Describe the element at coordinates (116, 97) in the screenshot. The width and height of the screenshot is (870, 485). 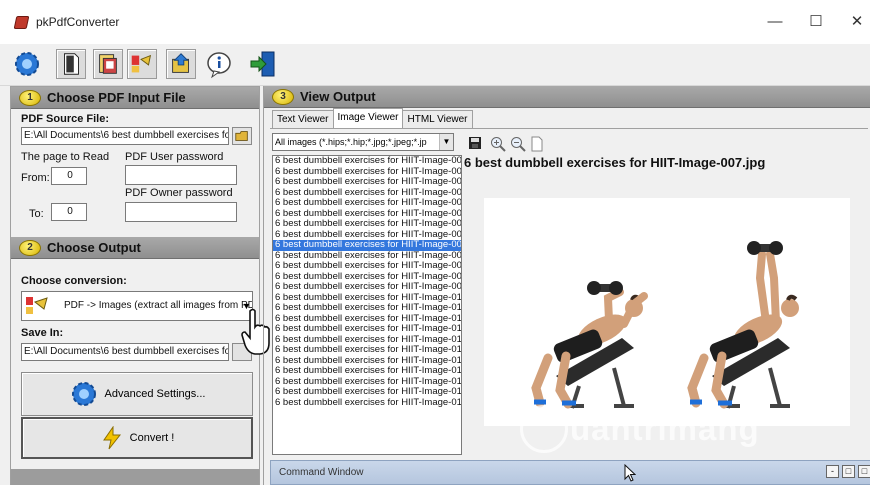
I see `input-section-title: Choose PDF Input File` at that location.